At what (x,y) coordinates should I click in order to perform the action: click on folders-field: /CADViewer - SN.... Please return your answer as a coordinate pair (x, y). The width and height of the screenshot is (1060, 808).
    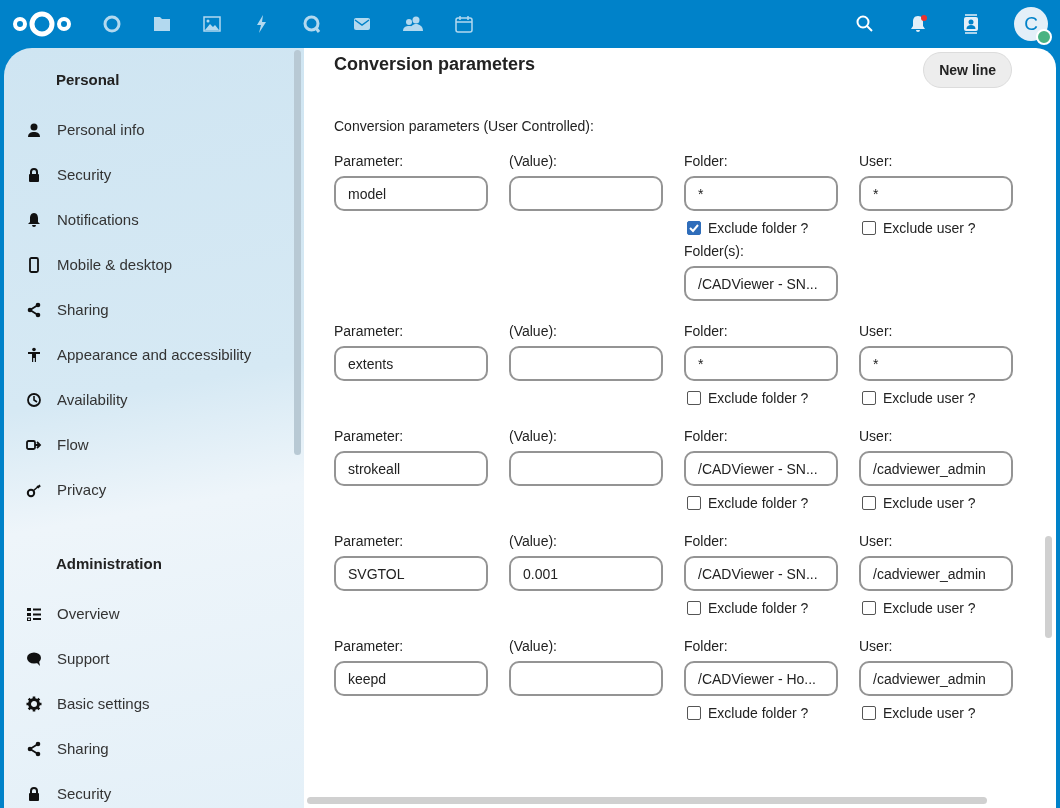
    Looking at the image, I should click on (761, 283).